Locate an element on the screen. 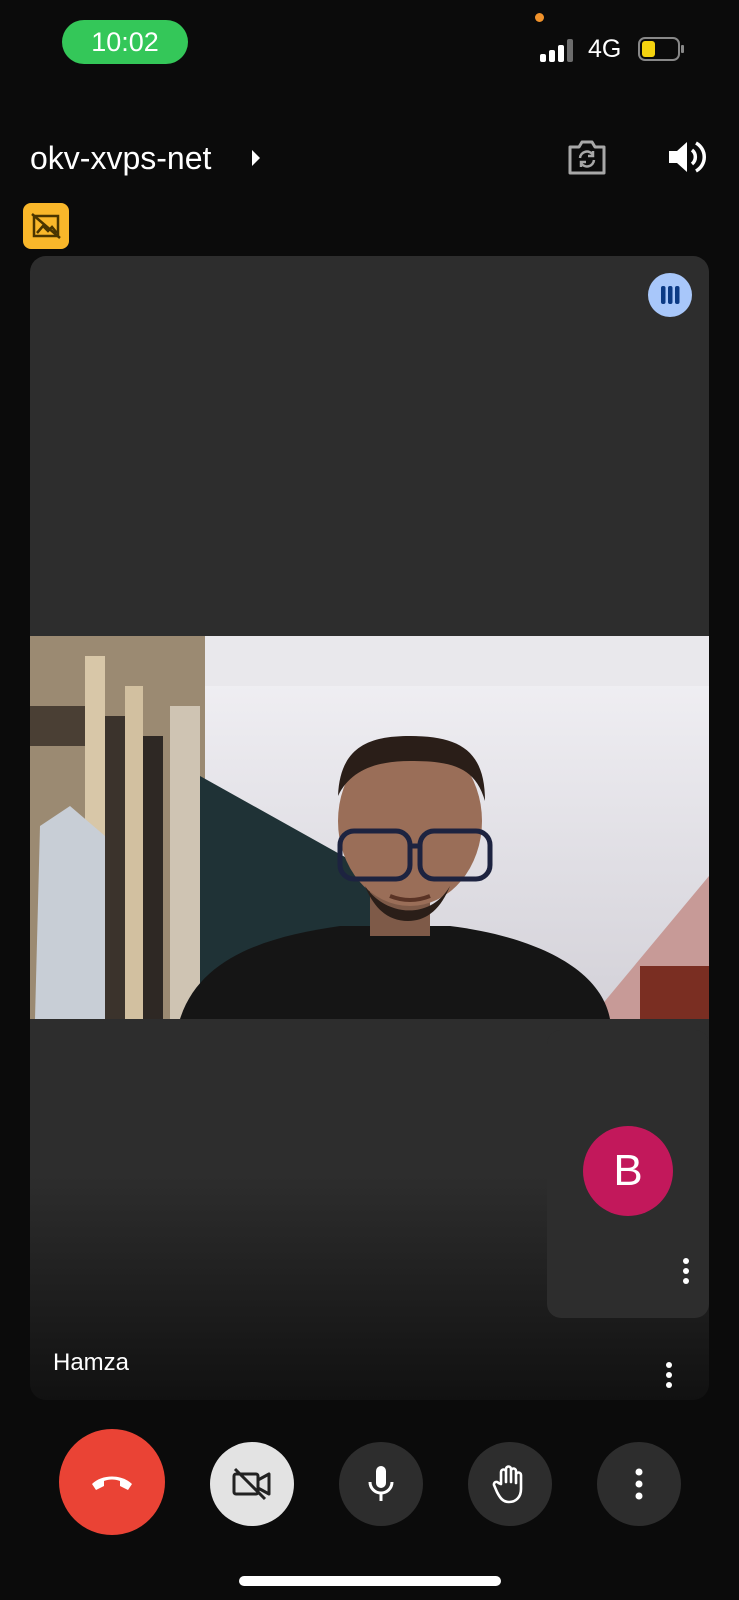 The height and width of the screenshot is (1600, 739). home-indicator is located at coordinates (370, 1581).